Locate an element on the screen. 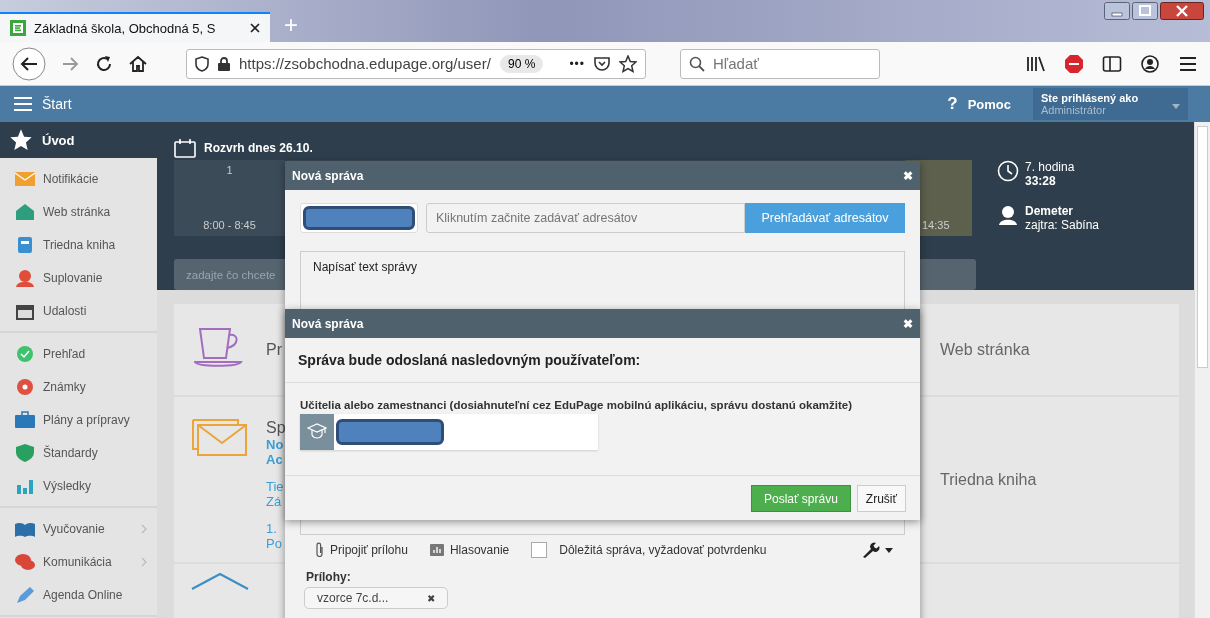 Image resolution: width=1210 pixels, height=618 pixels. timetable-title: Rozvrh dnes 26.10. is located at coordinates (258, 148).